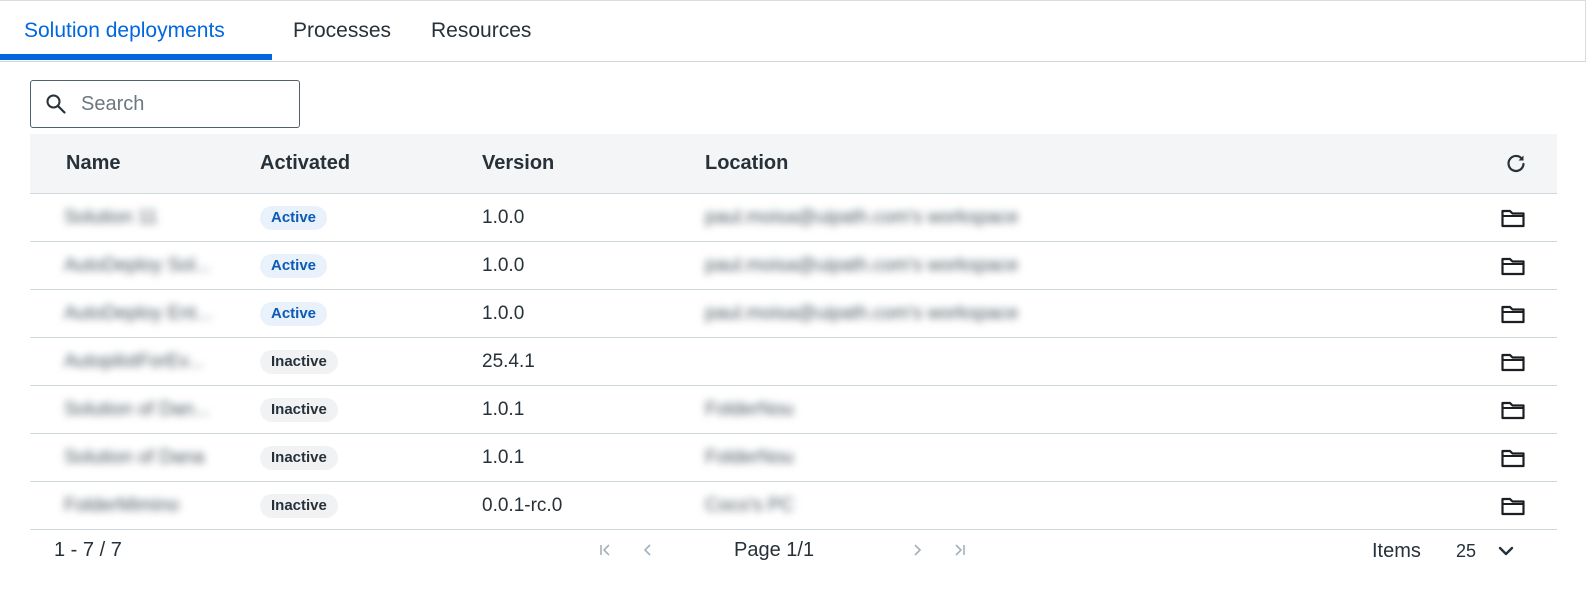 Image resolution: width=1586 pixels, height=600 pixels. What do you see at coordinates (793, 164) in the screenshot?
I see `table-header: Name Activated Version Location` at bounding box center [793, 164].